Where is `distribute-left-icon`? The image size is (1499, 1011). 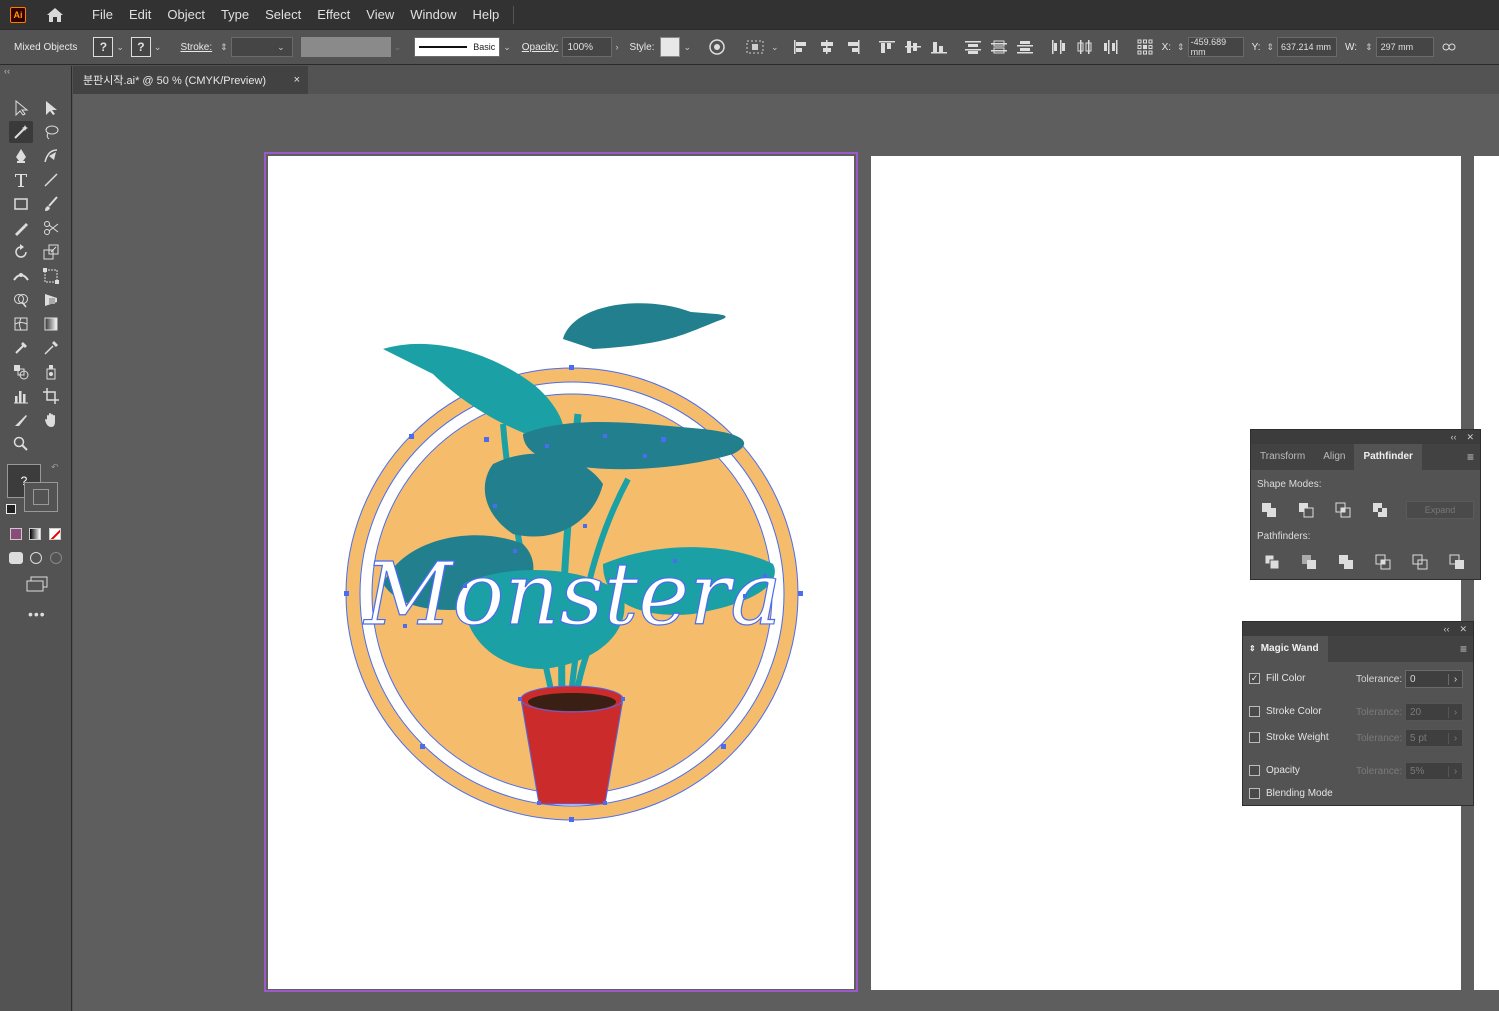
distribute-left-icon is located at coordinates (1059, 47).